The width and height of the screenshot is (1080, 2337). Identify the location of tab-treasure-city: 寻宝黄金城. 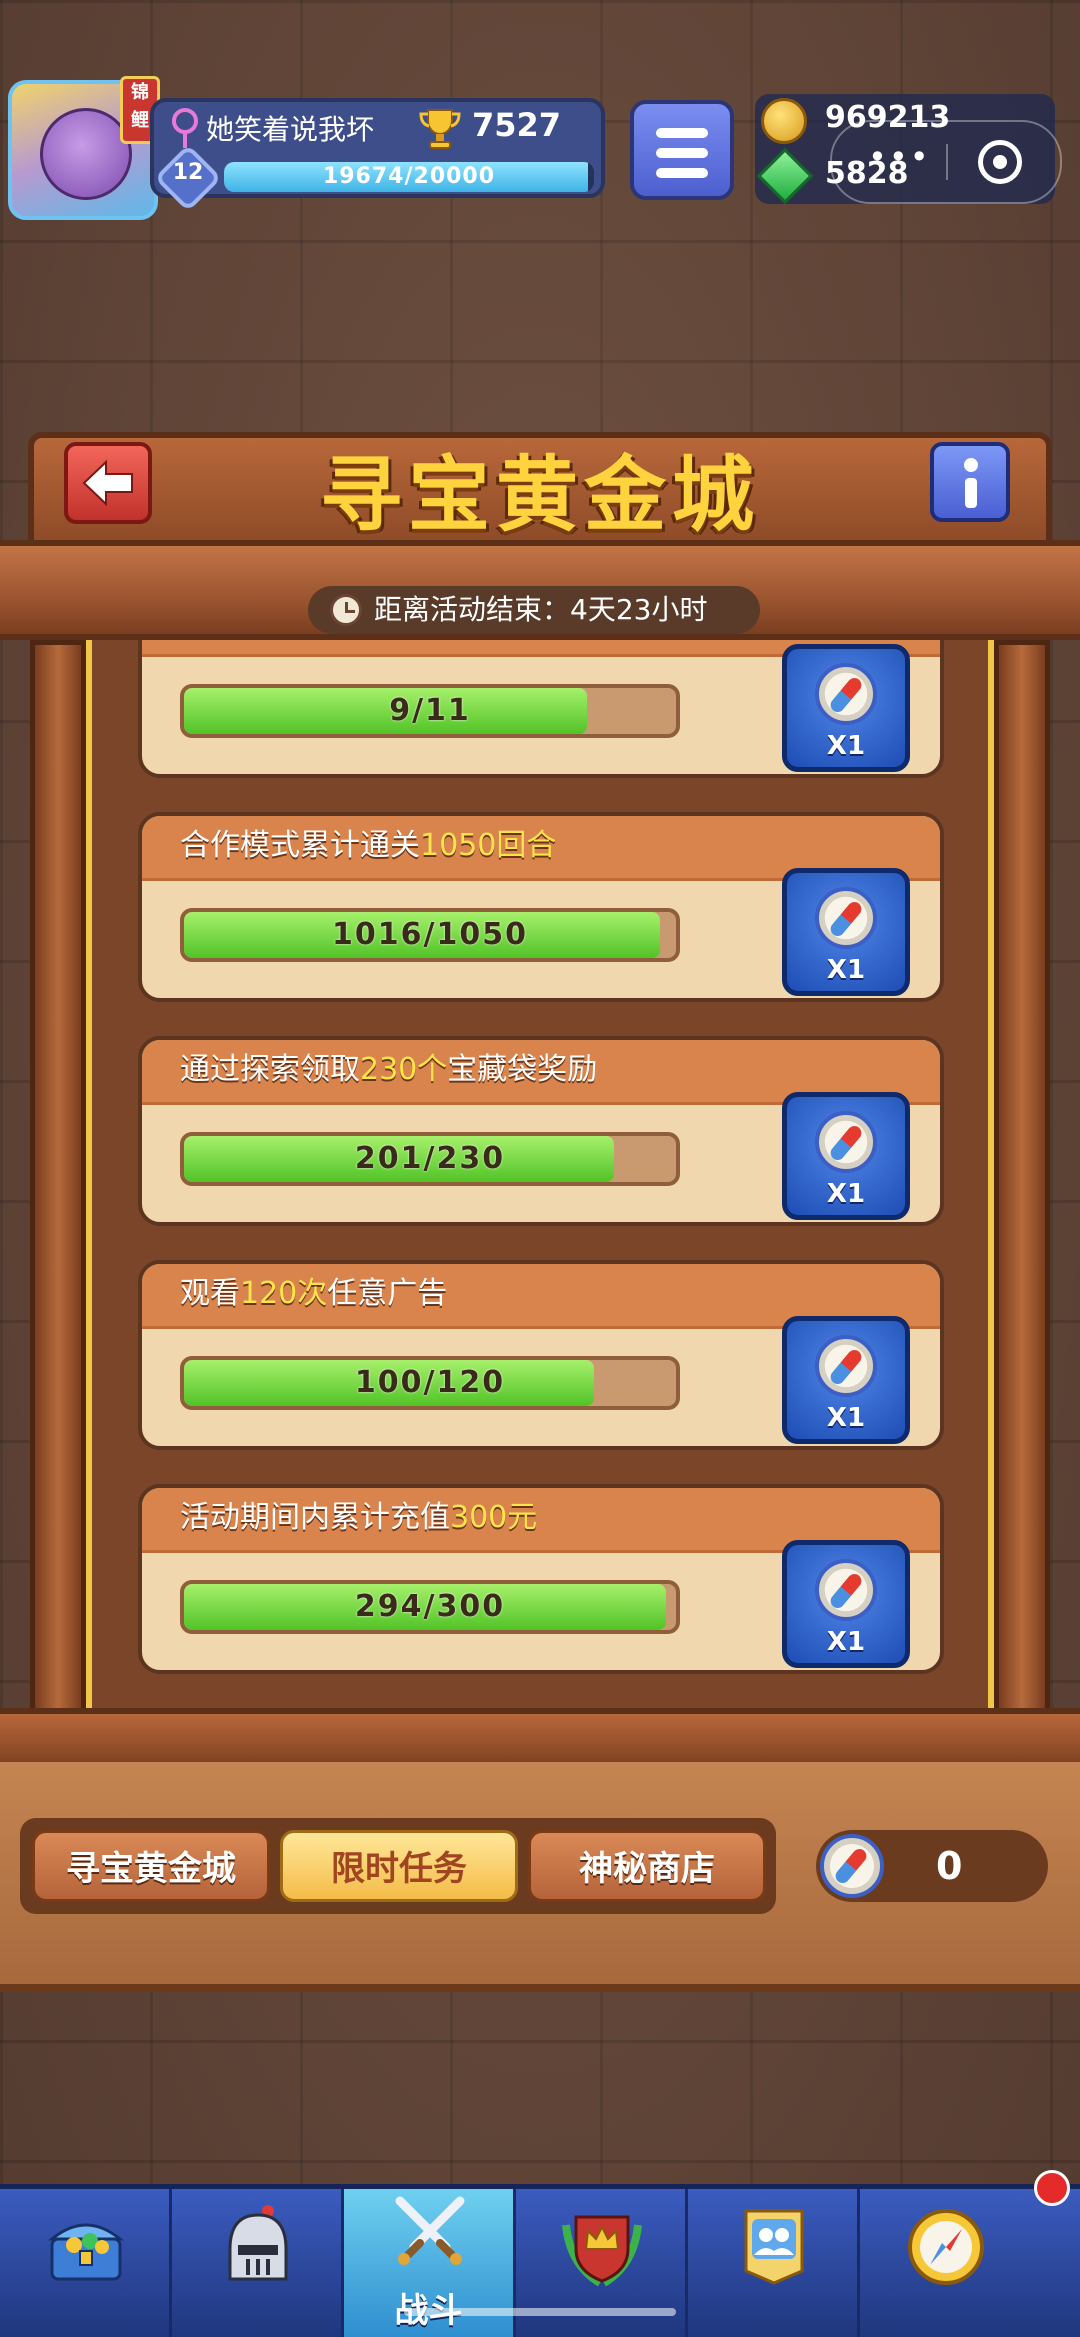
(151, 1866).